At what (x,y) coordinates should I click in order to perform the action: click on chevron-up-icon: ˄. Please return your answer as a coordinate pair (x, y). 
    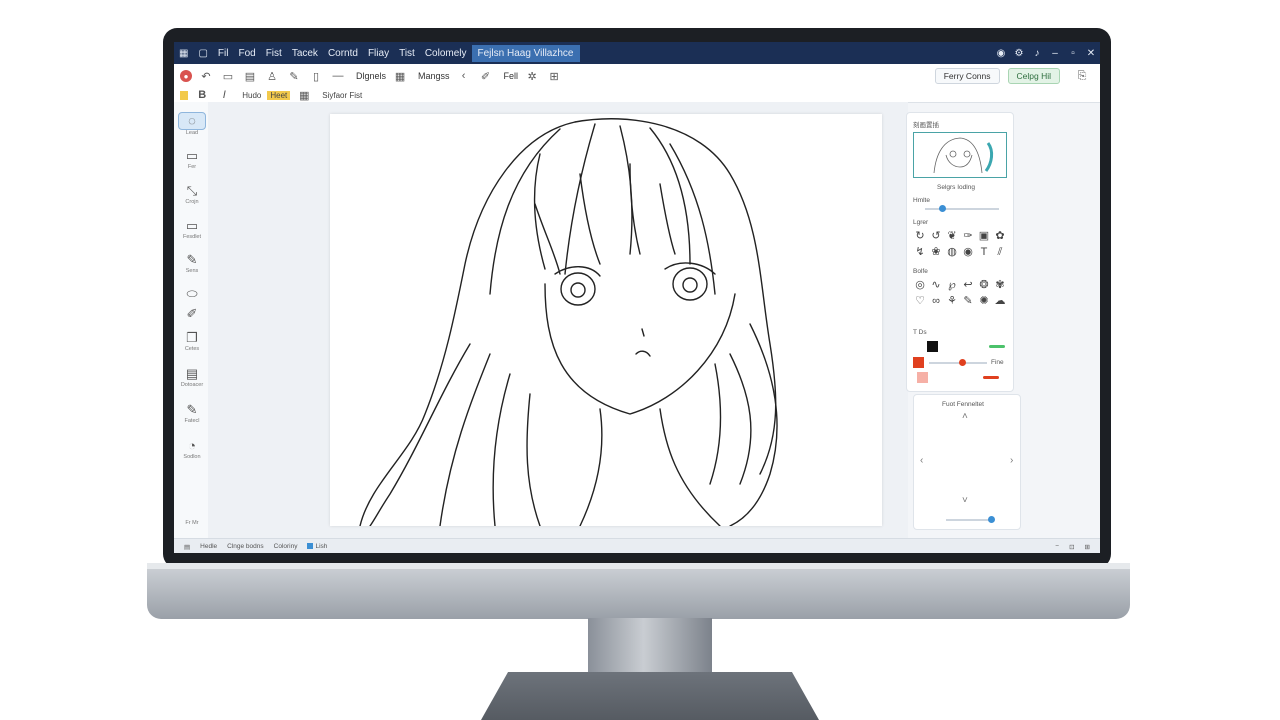
    Looking at the image, I should click on (965, 416).